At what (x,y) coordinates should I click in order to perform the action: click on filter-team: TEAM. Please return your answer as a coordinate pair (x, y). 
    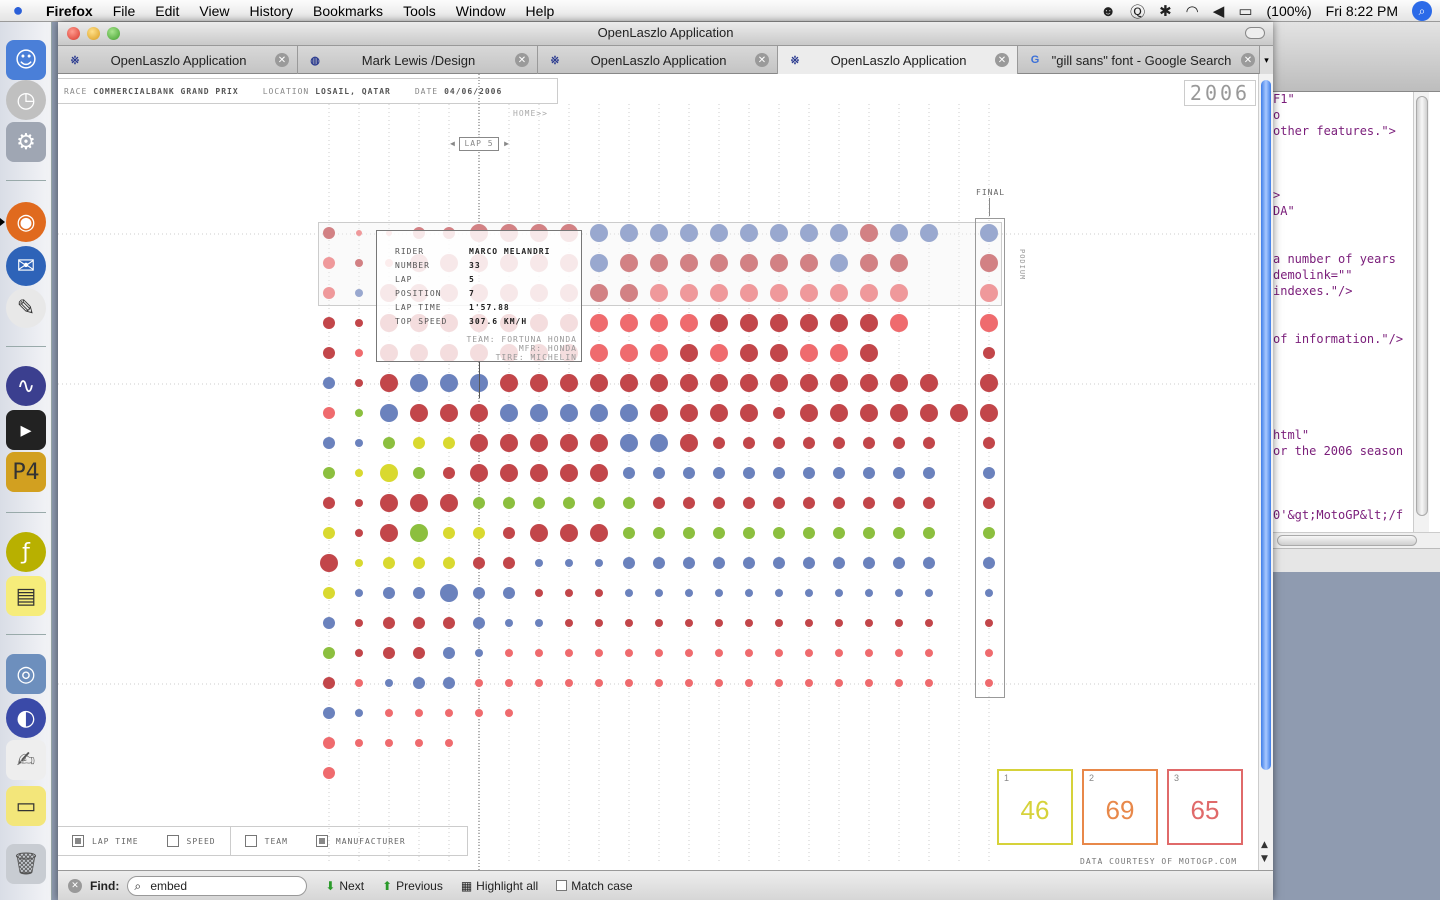
    Looking at the image, I should click on (265, 841).